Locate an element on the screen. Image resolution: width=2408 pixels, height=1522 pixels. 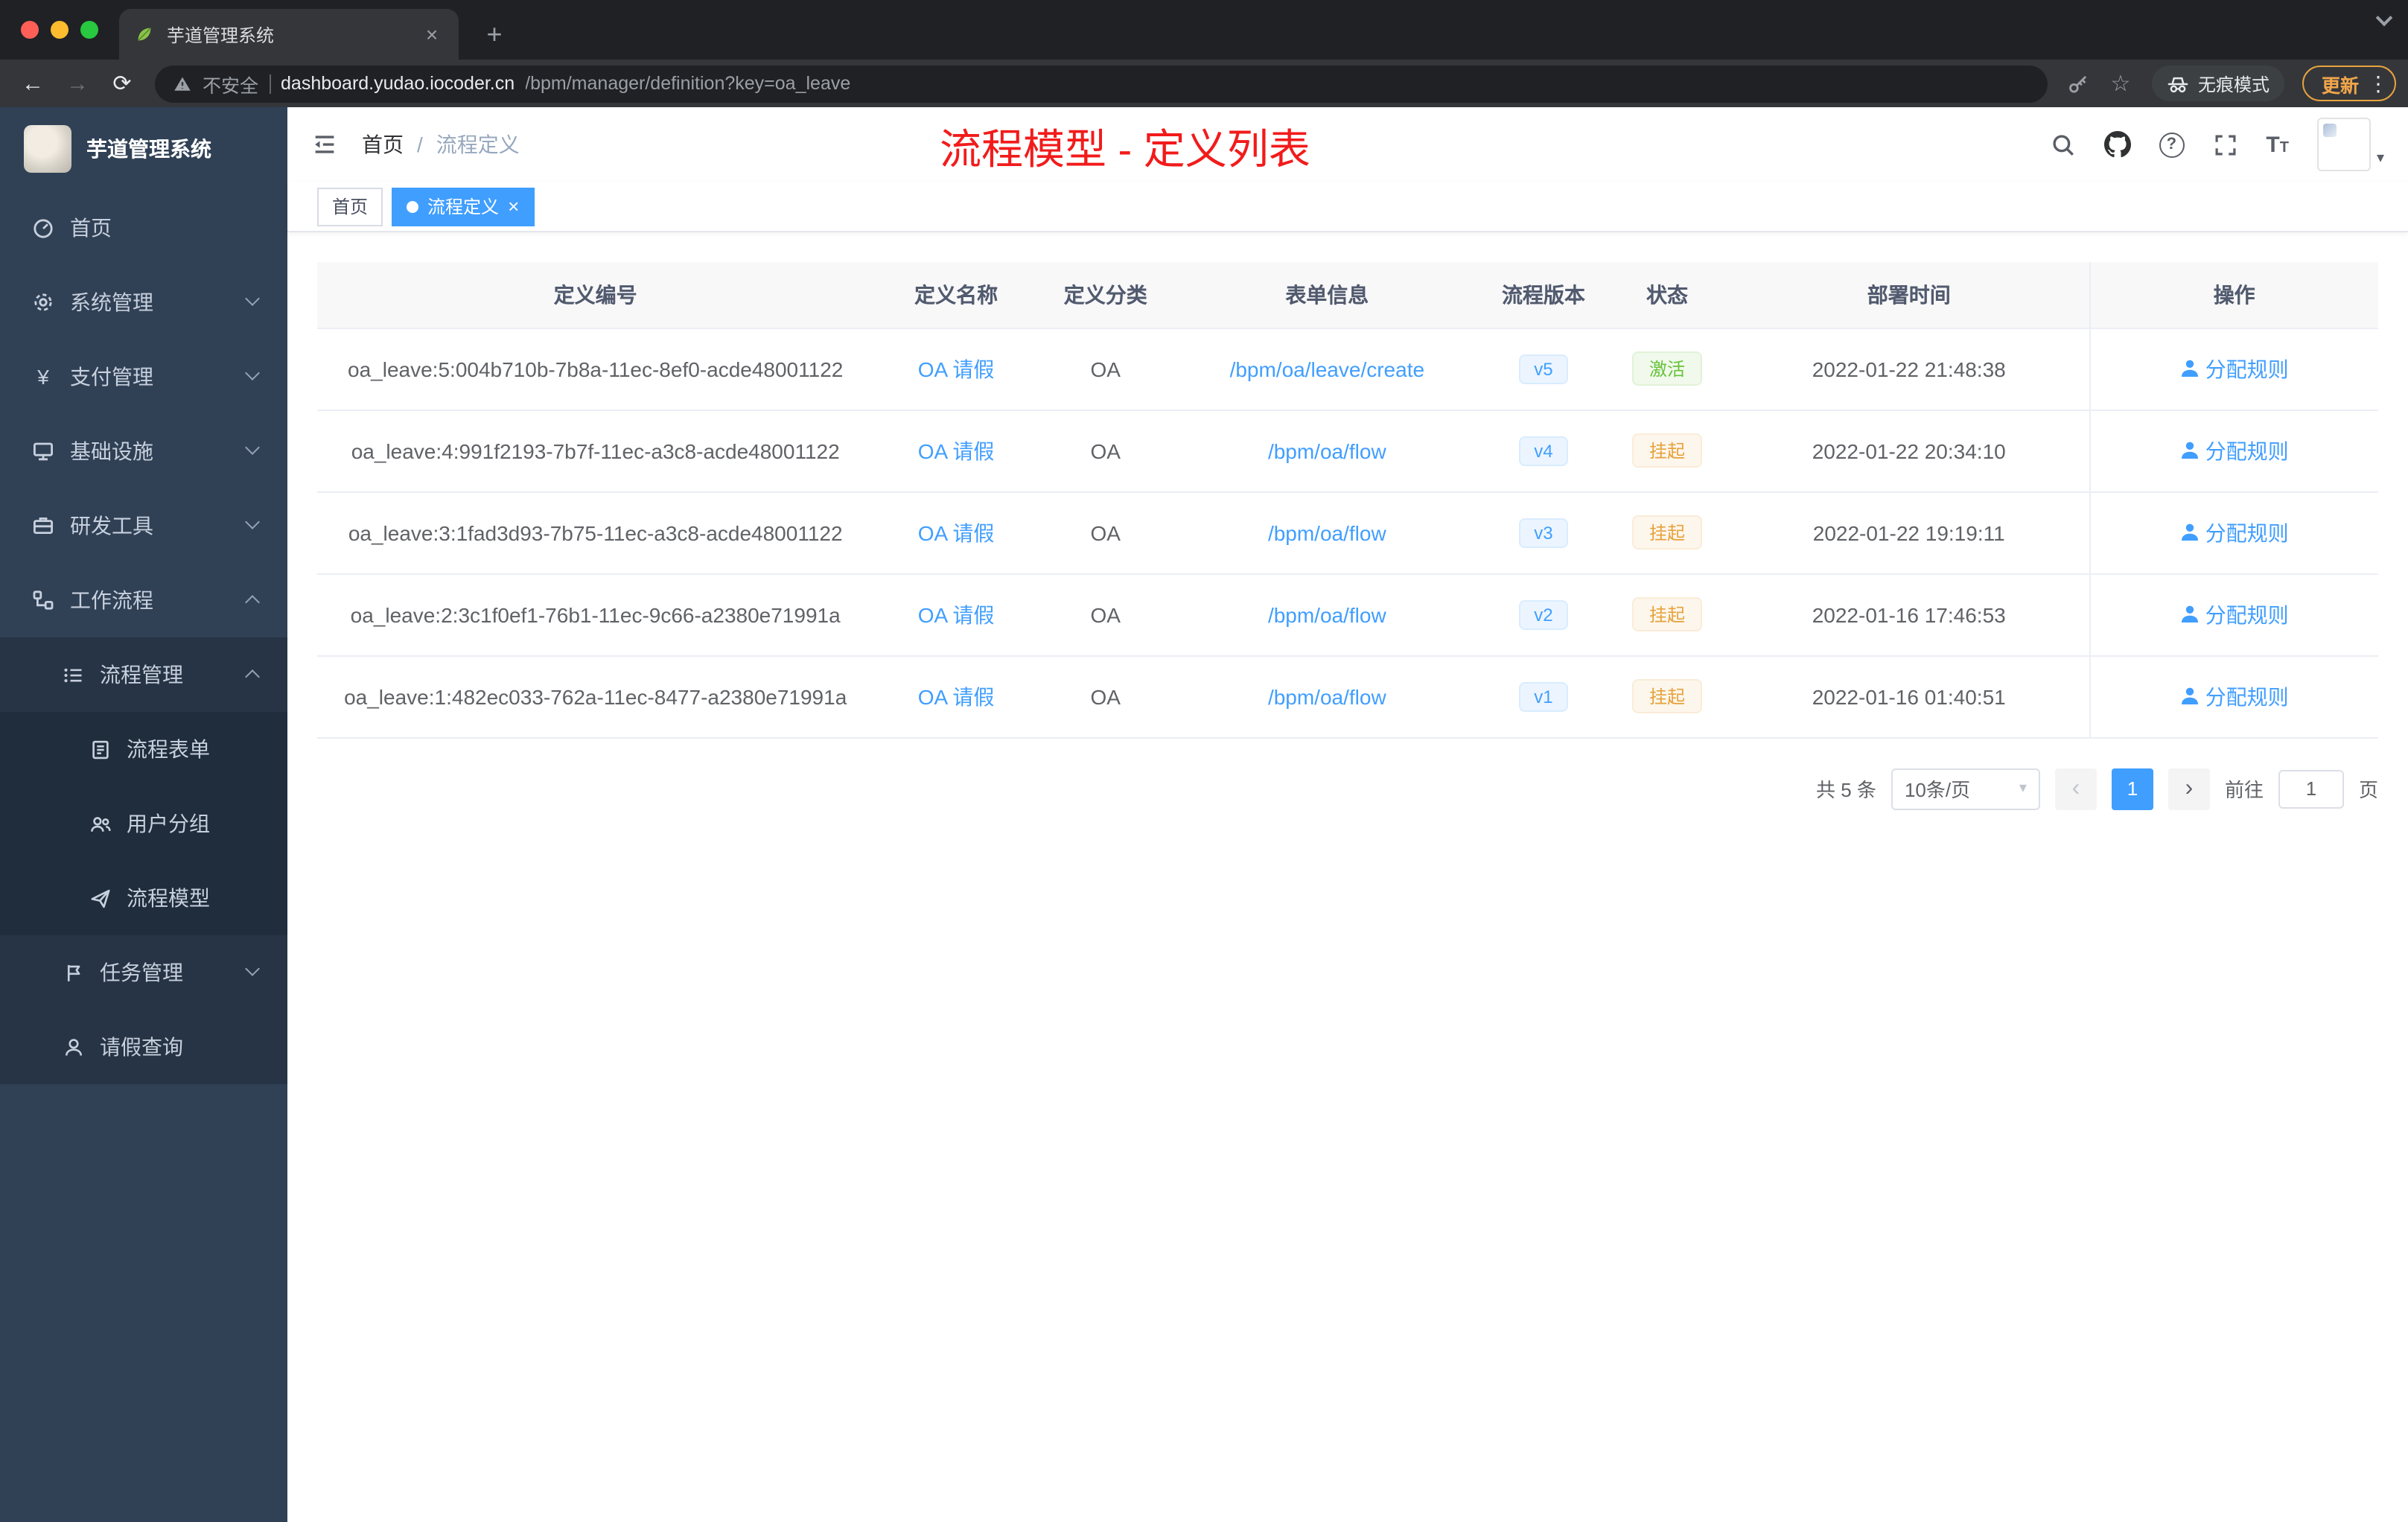
update-label: 更新 is located at coordinates (2340, 85).